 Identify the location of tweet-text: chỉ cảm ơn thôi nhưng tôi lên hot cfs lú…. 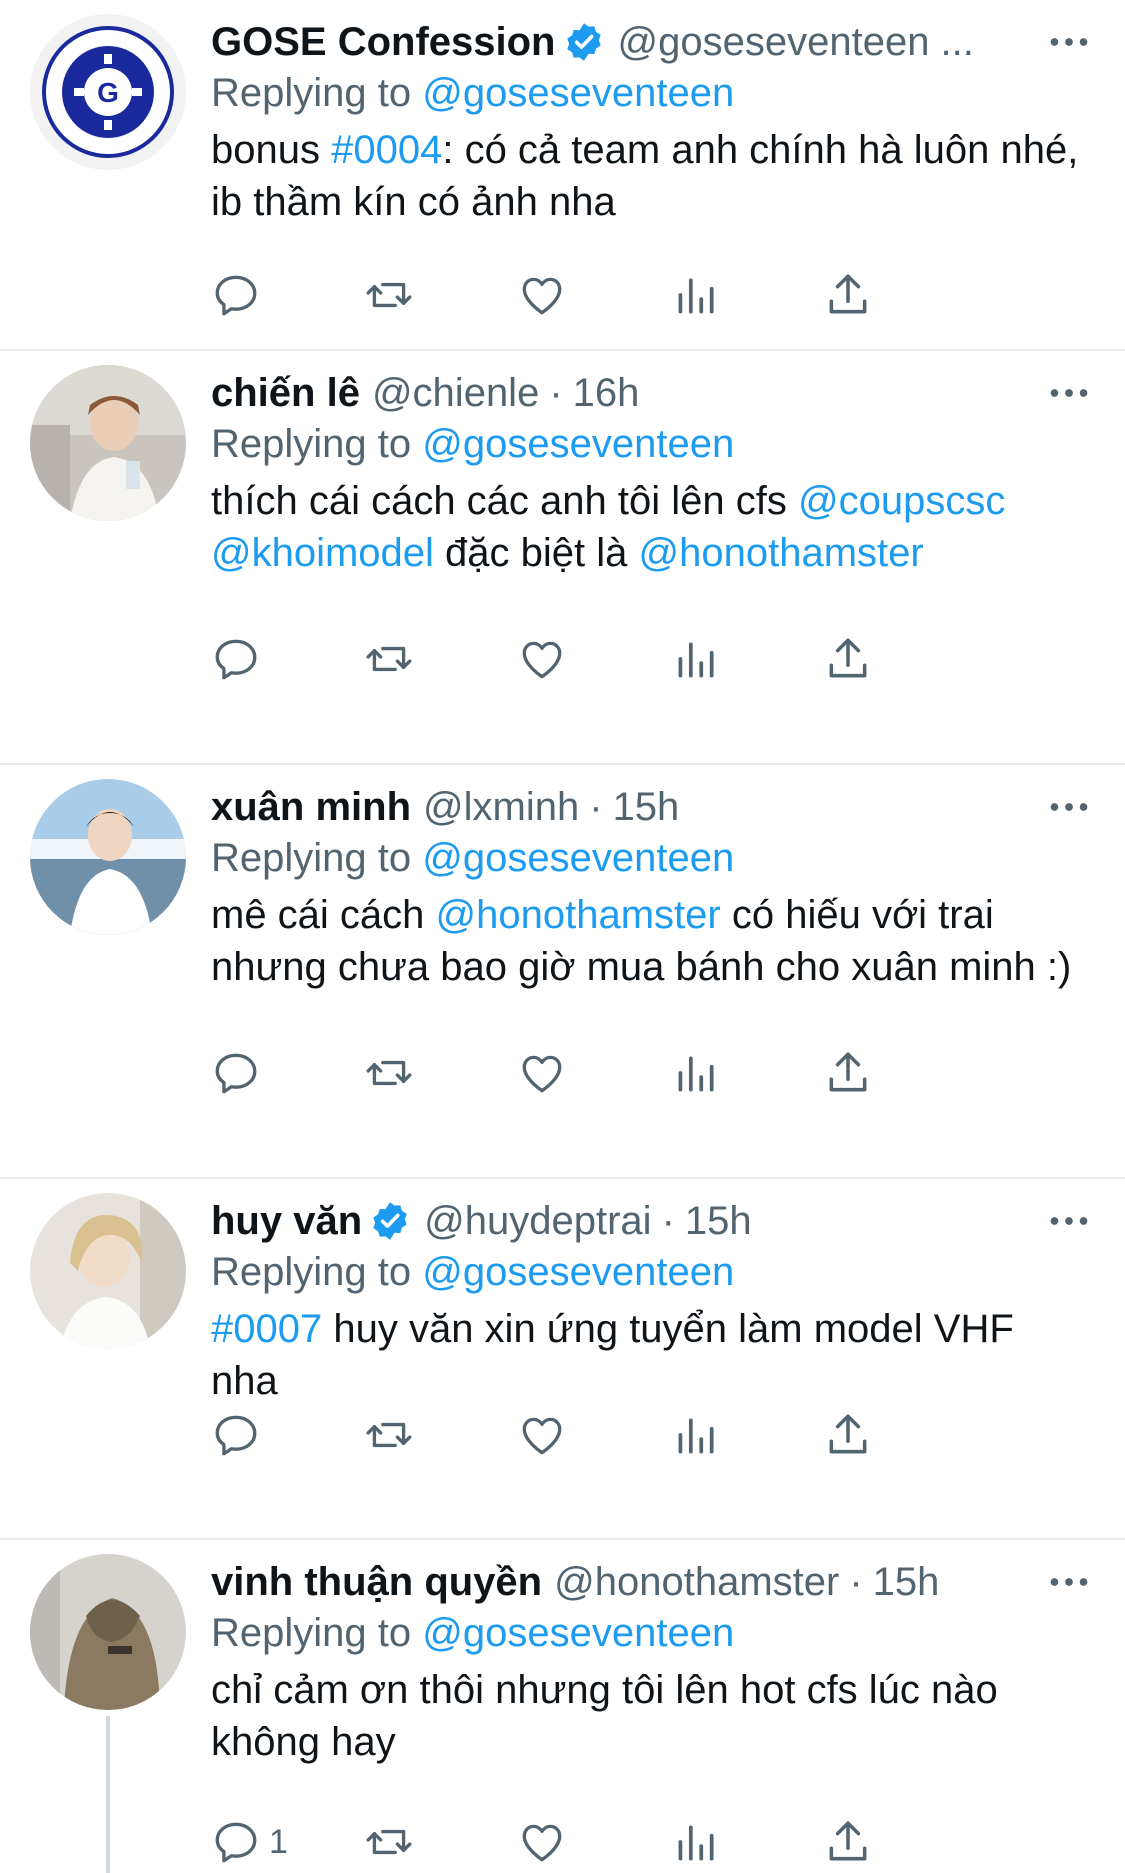
(651, 1716).